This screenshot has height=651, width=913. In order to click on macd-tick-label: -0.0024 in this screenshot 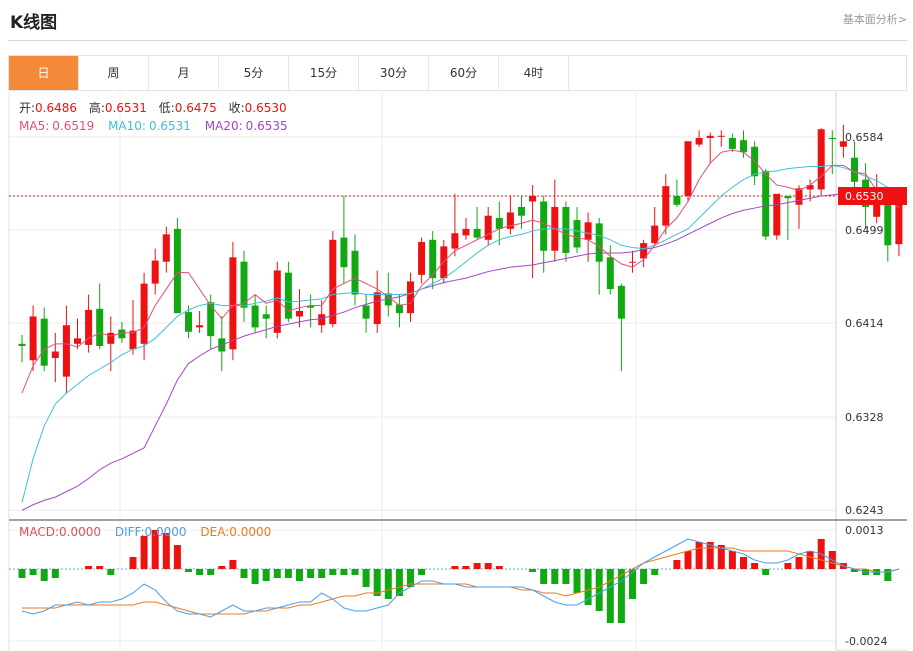, I will do `click(866, 641)`.